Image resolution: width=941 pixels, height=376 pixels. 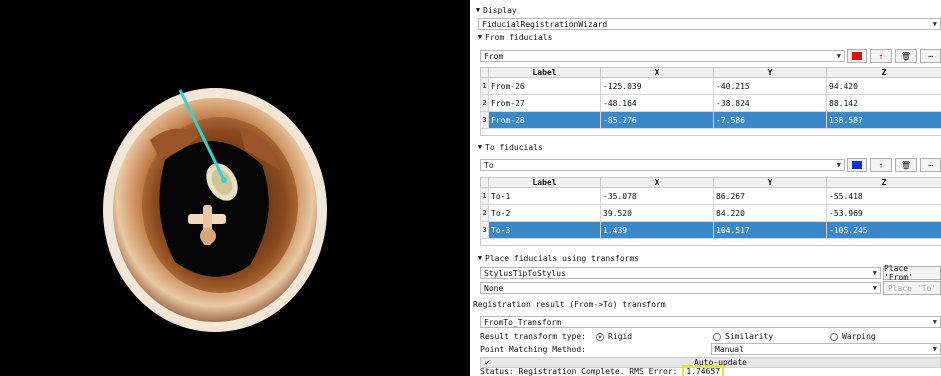 What do you see at coordinates (770, 86) in the screenshot?
I see `cell-y: -40.215` at bounding box center [770, 86].